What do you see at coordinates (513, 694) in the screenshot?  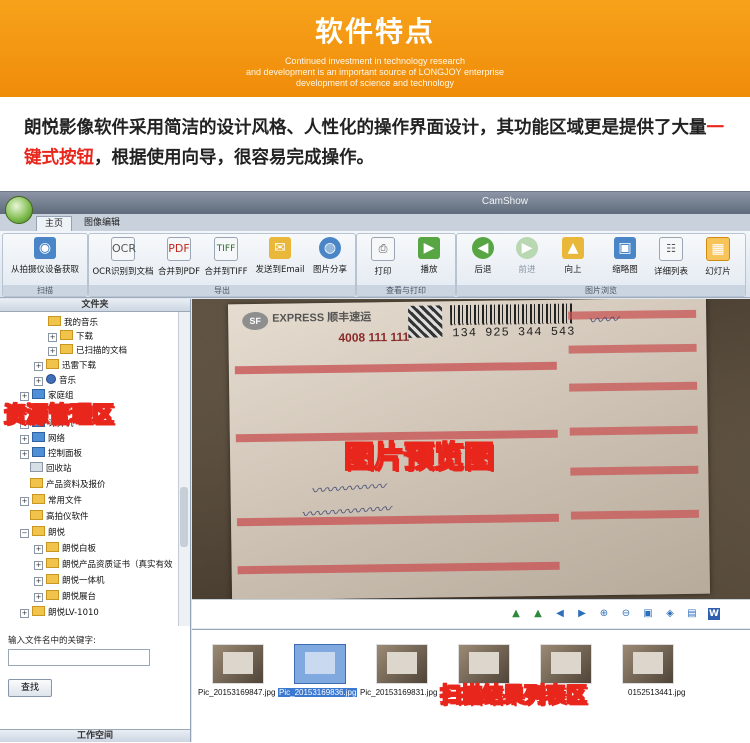 I see `callout-scan-list-area: 扫描结果列表区` at bounding box center [513, 694].